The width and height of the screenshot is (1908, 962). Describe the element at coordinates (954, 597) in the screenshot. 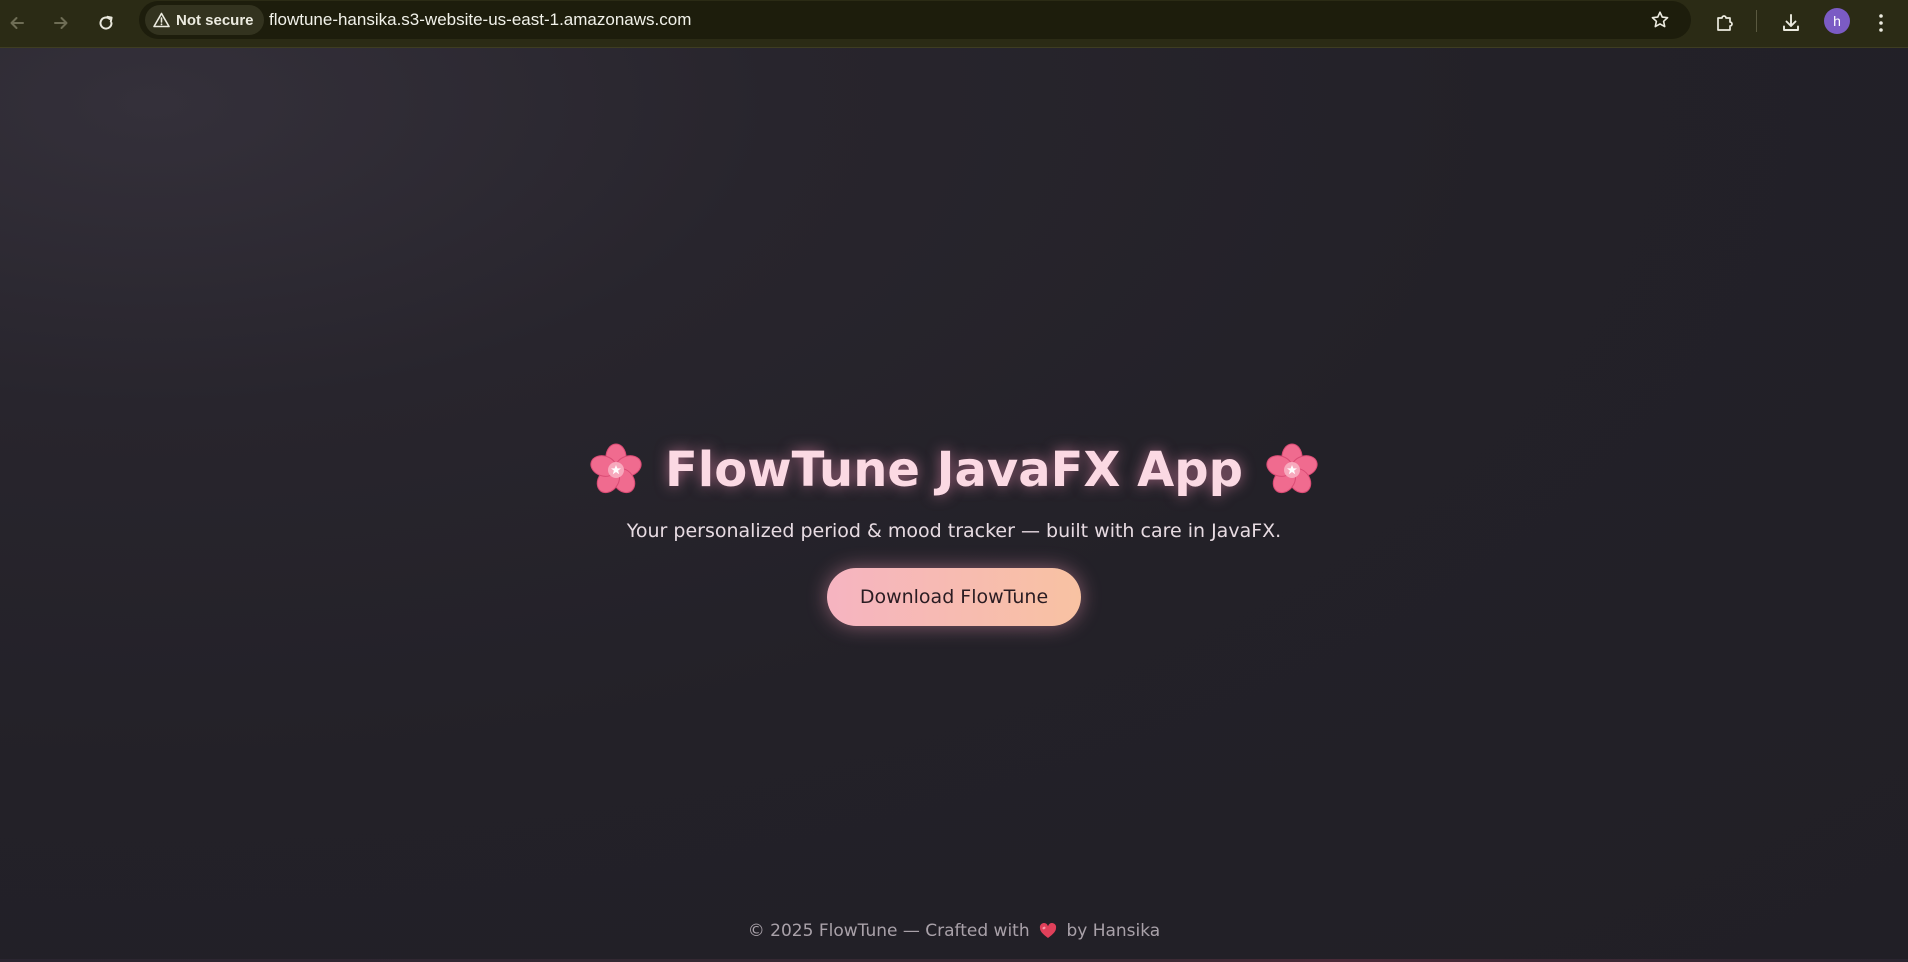

I see `download-button: Download FlowTune` at that location.